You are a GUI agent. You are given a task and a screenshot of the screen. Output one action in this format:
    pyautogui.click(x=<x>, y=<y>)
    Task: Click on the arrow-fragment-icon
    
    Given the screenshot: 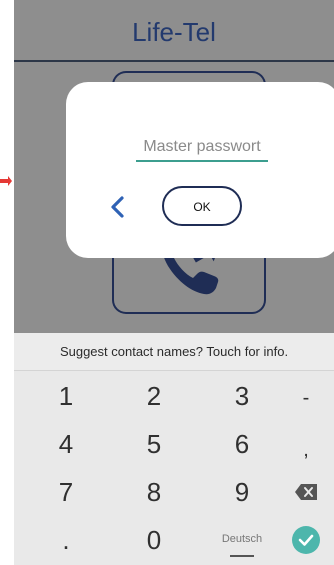 What is the action you would take?
    pyautogui.click(x=6, y=181)
    